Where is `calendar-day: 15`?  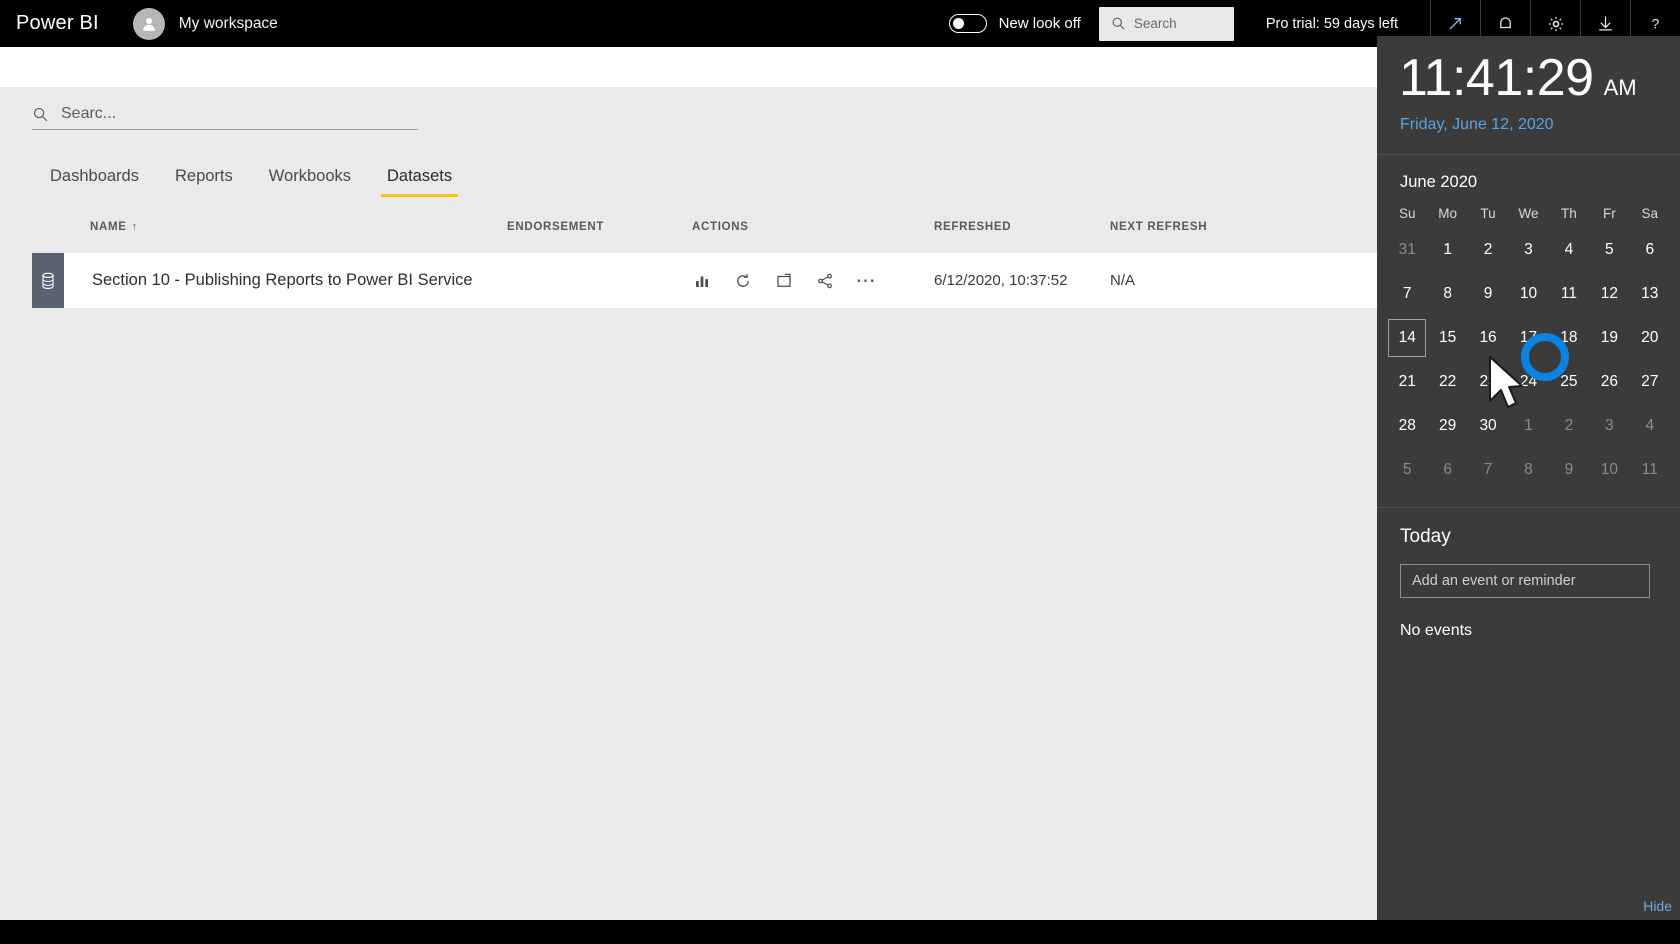 calendar-day: 15 is located at coordinates (1447, 338).